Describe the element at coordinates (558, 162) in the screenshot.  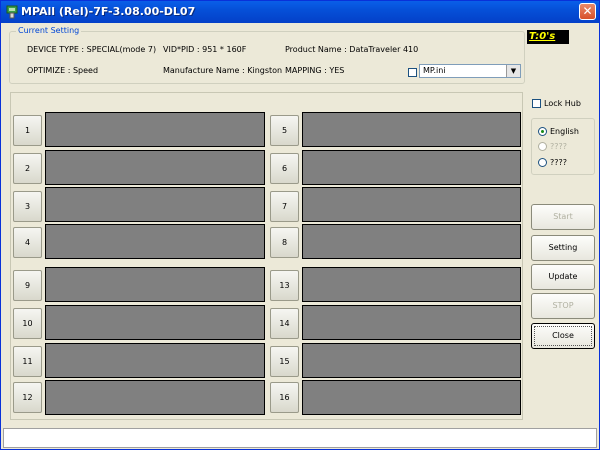
I see `language-label-3: ????` at that location.